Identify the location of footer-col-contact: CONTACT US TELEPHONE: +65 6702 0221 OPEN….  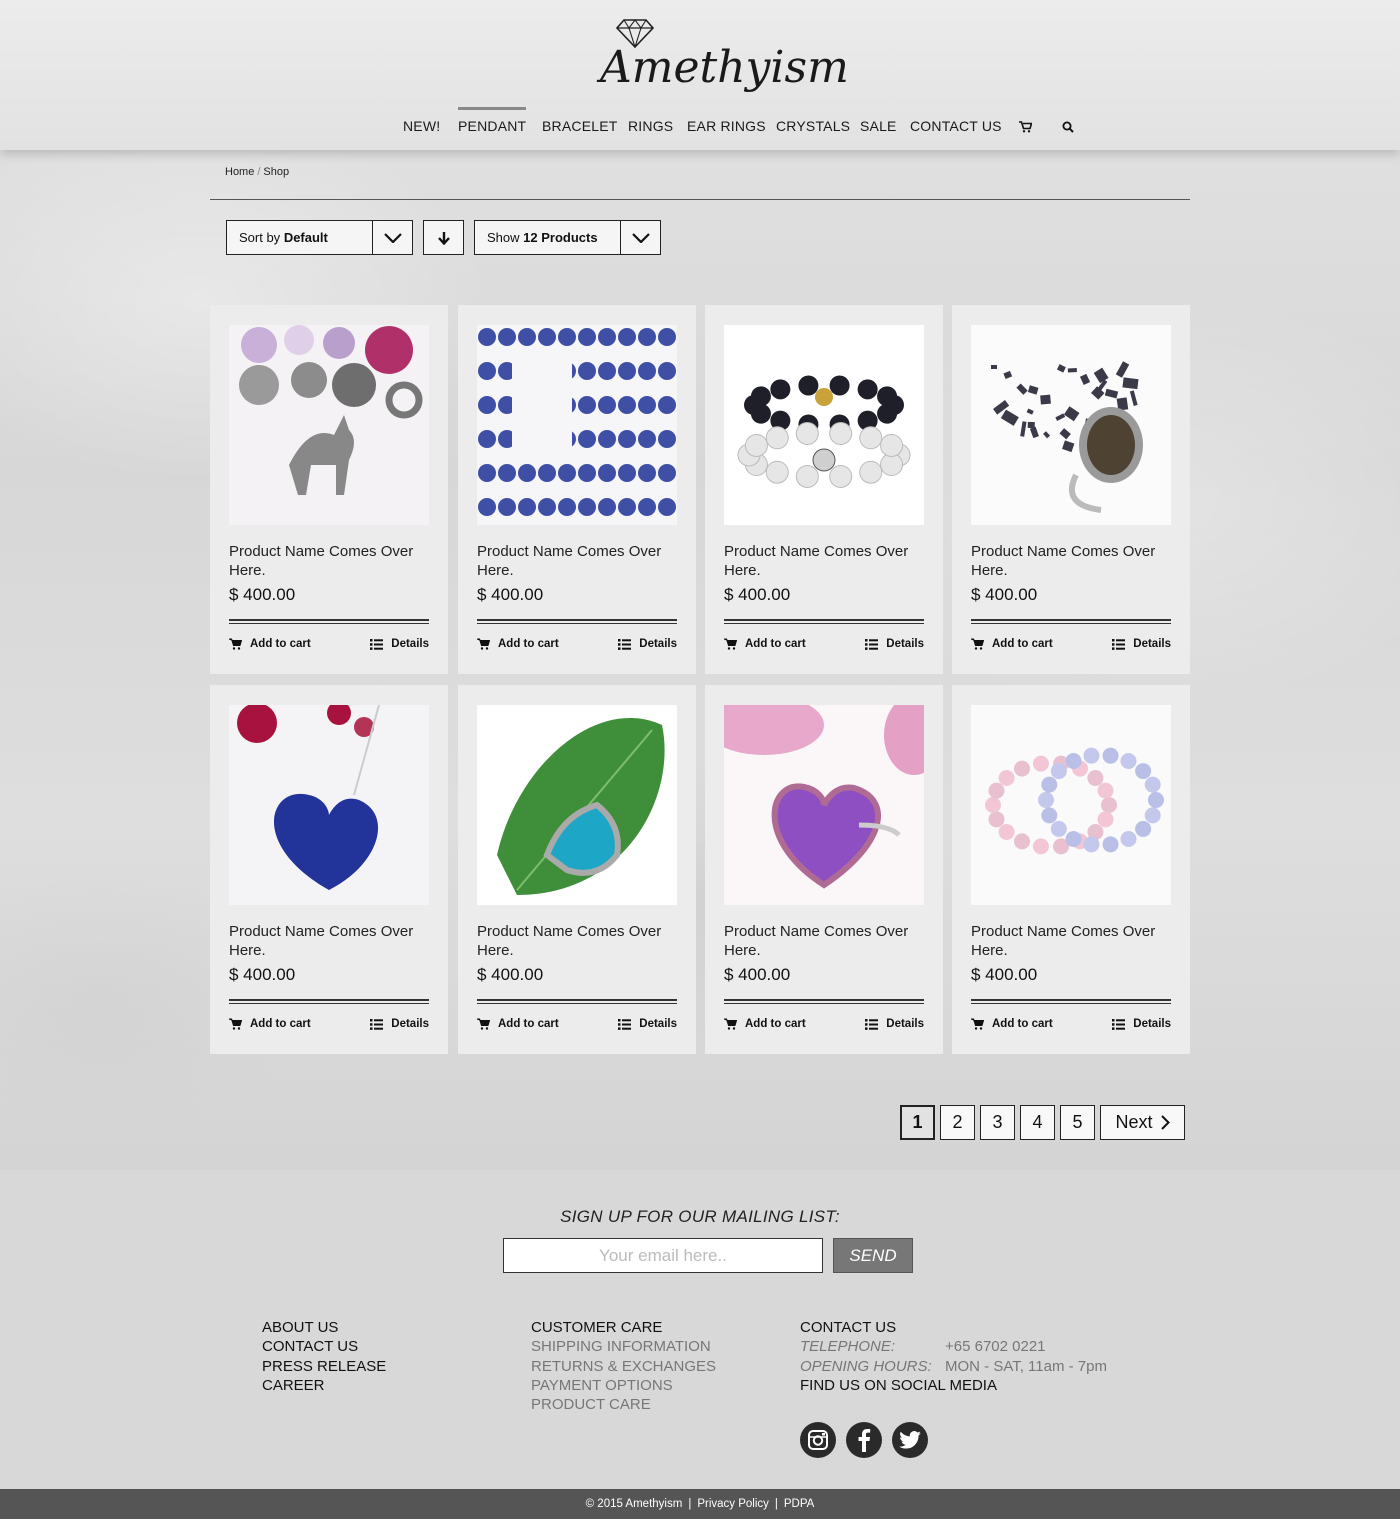
(953, 1356).